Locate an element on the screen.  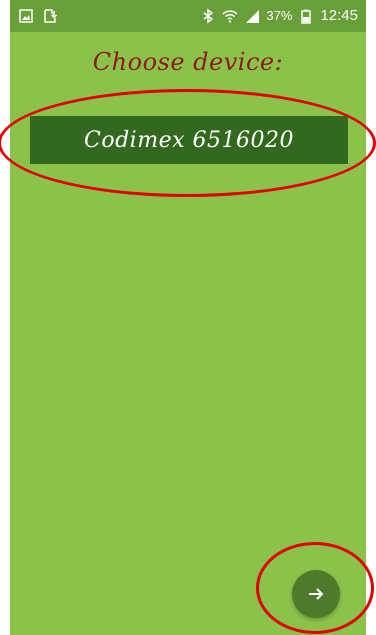
wifi-icon is located at coordinates (230, 16).